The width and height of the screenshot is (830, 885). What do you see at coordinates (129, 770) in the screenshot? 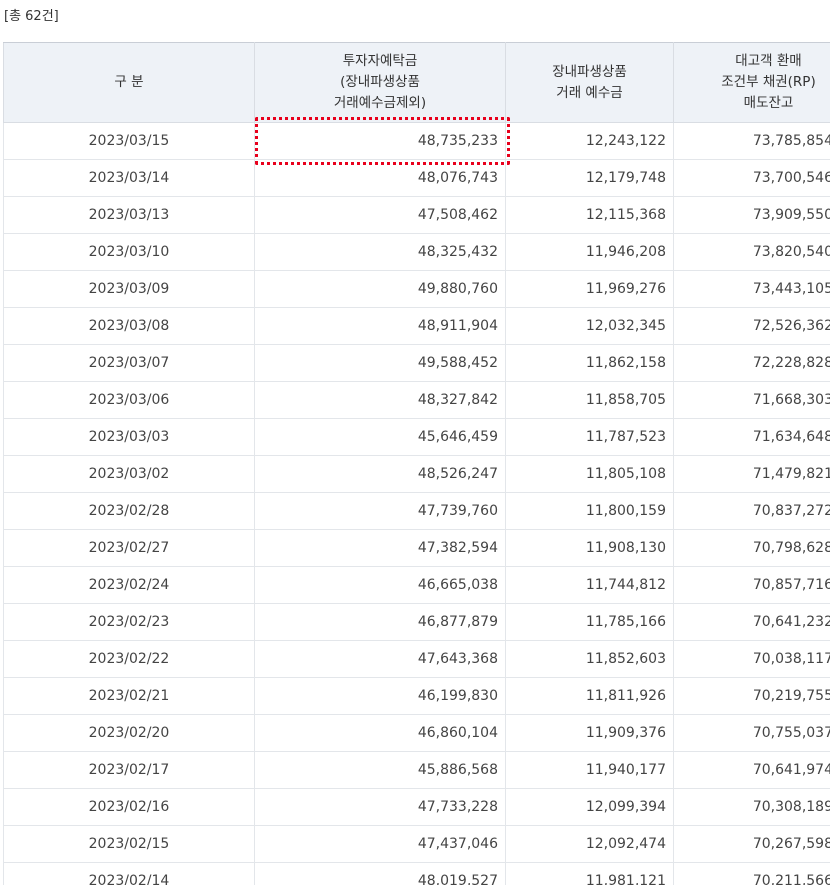
I see `date-cell: 2023/02/17` at bounding box center [129, 770].